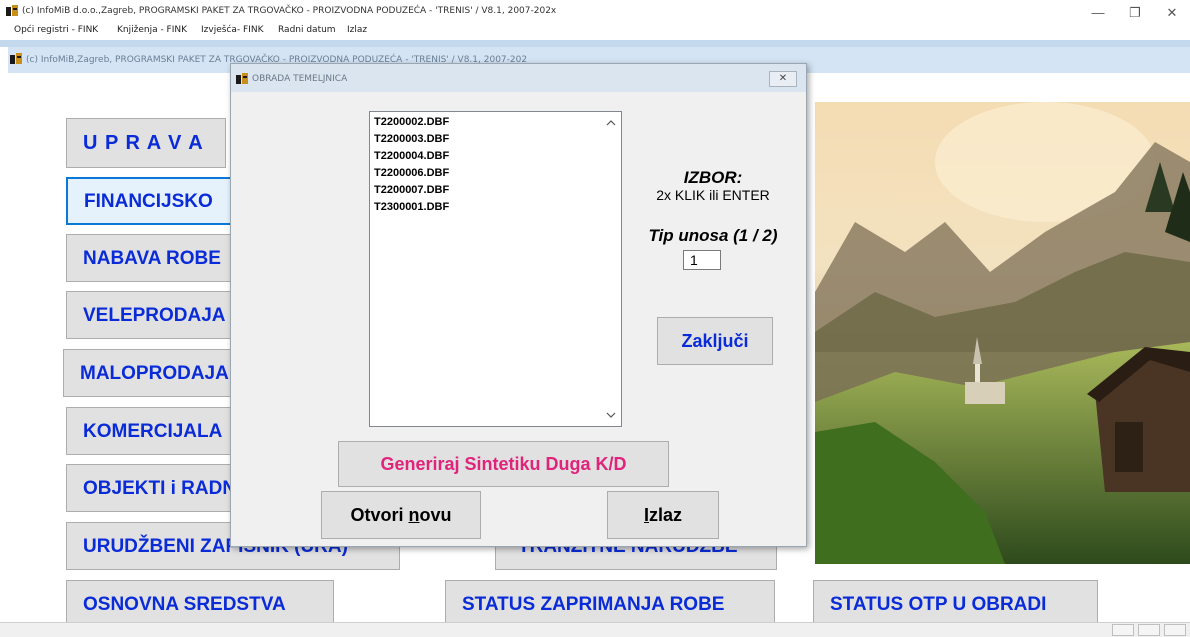  What do you see at coordinates (151, 258) in the screenshot?
I see `nabava-robe-button: NABAVA ROBE` at bounding box center [151, 258].